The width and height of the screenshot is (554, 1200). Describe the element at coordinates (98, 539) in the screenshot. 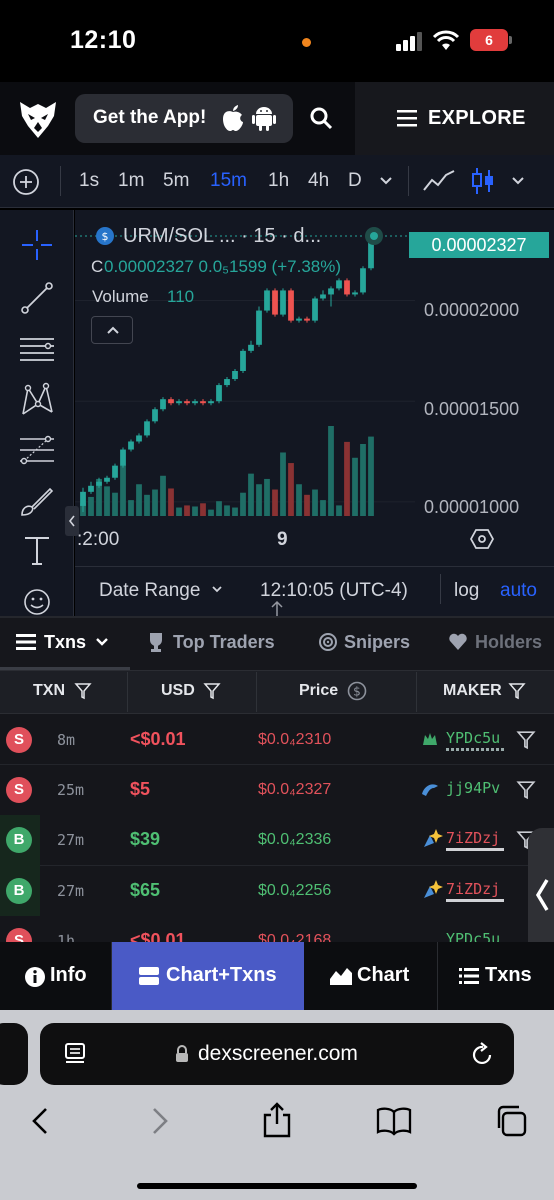

I see `x-axis-label: :2:00` at that location.